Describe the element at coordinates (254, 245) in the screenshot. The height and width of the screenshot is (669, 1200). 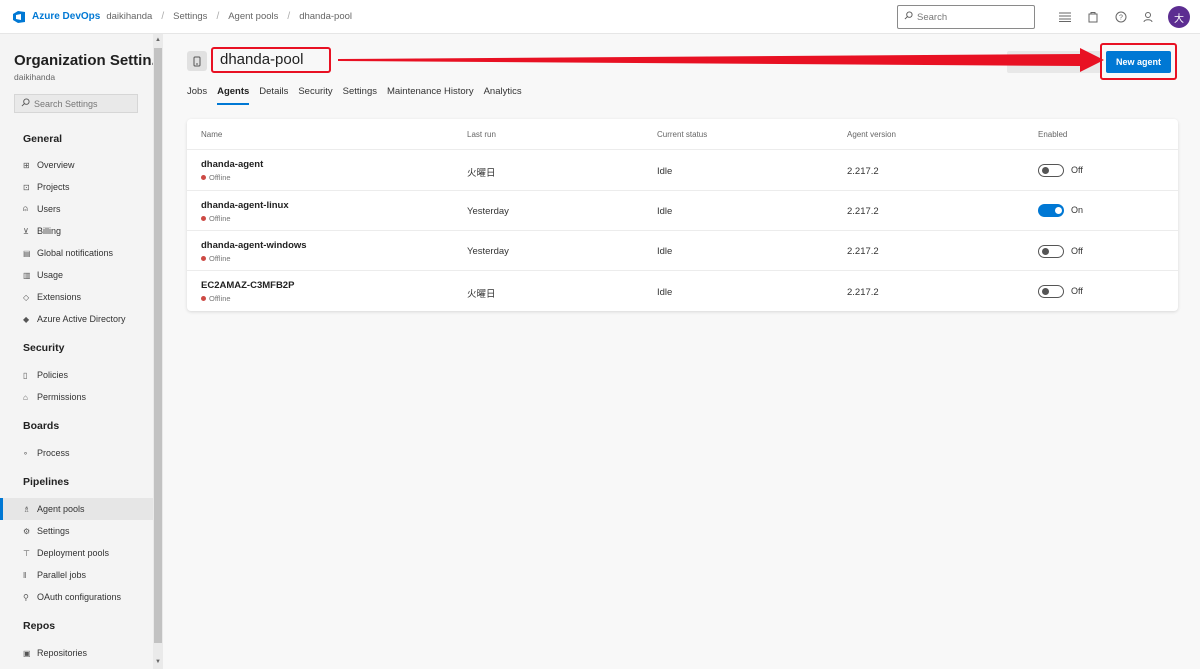
I see `agent-name: dhanda-agent-windows` at that location.